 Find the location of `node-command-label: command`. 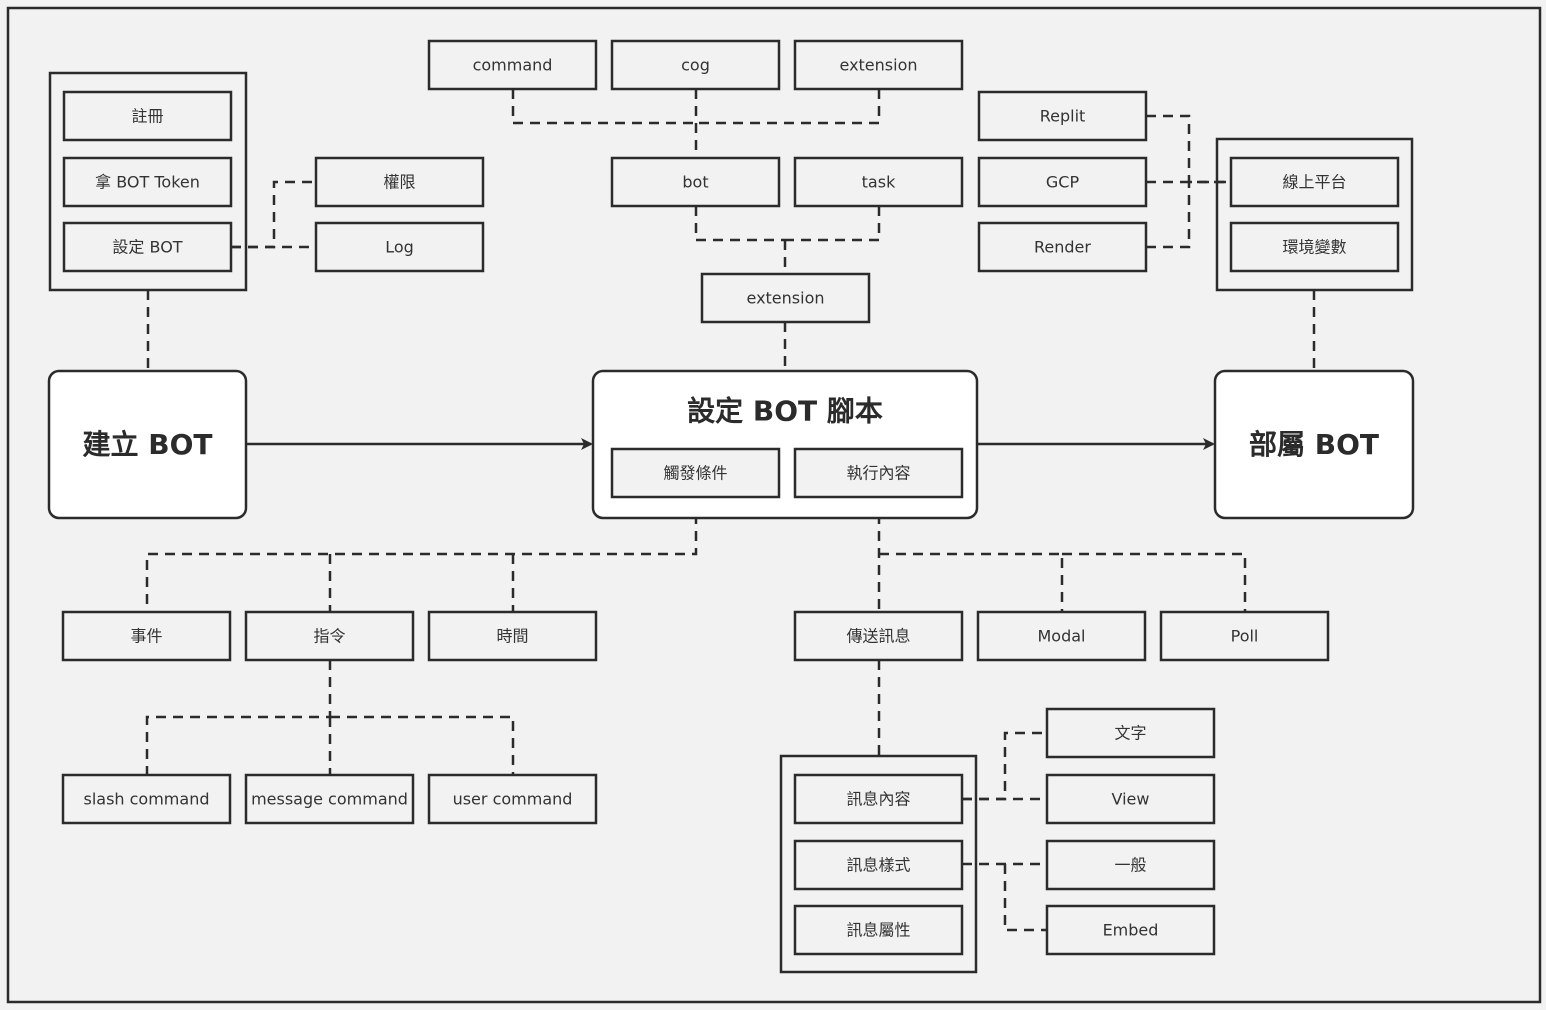

node-command-label: command is located at coordinates (513, 65).